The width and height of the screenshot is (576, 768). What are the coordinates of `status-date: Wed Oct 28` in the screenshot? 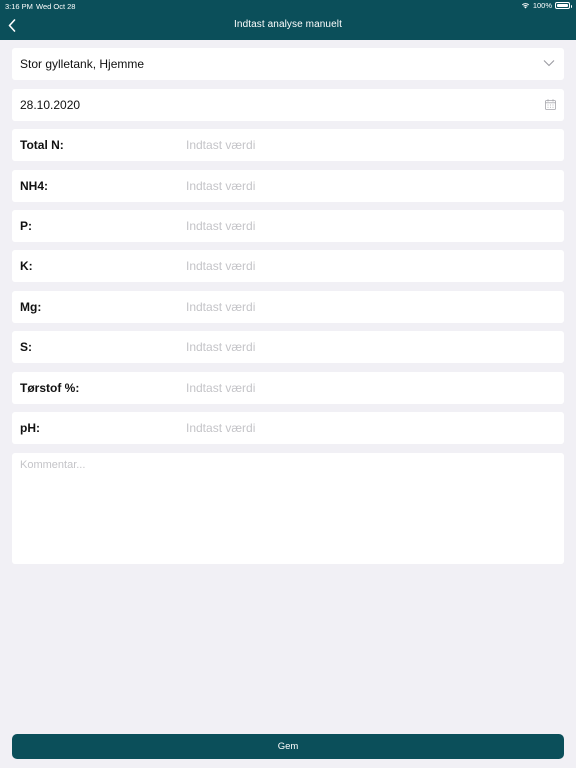 It's located at (56, 6).